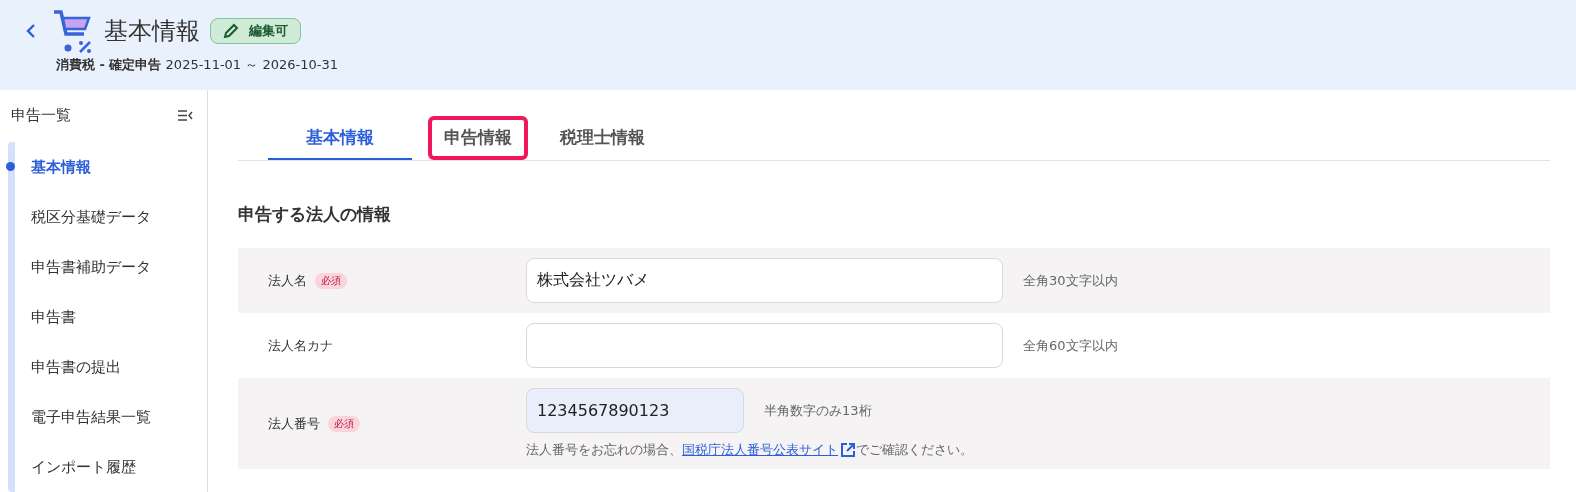 This screenshot has width=1576, height=492. What do you see at coordinates (1070, 280) in the screenshot?
I see `field-hint: 全角30文字以内` at bounding box center [1070, 280].